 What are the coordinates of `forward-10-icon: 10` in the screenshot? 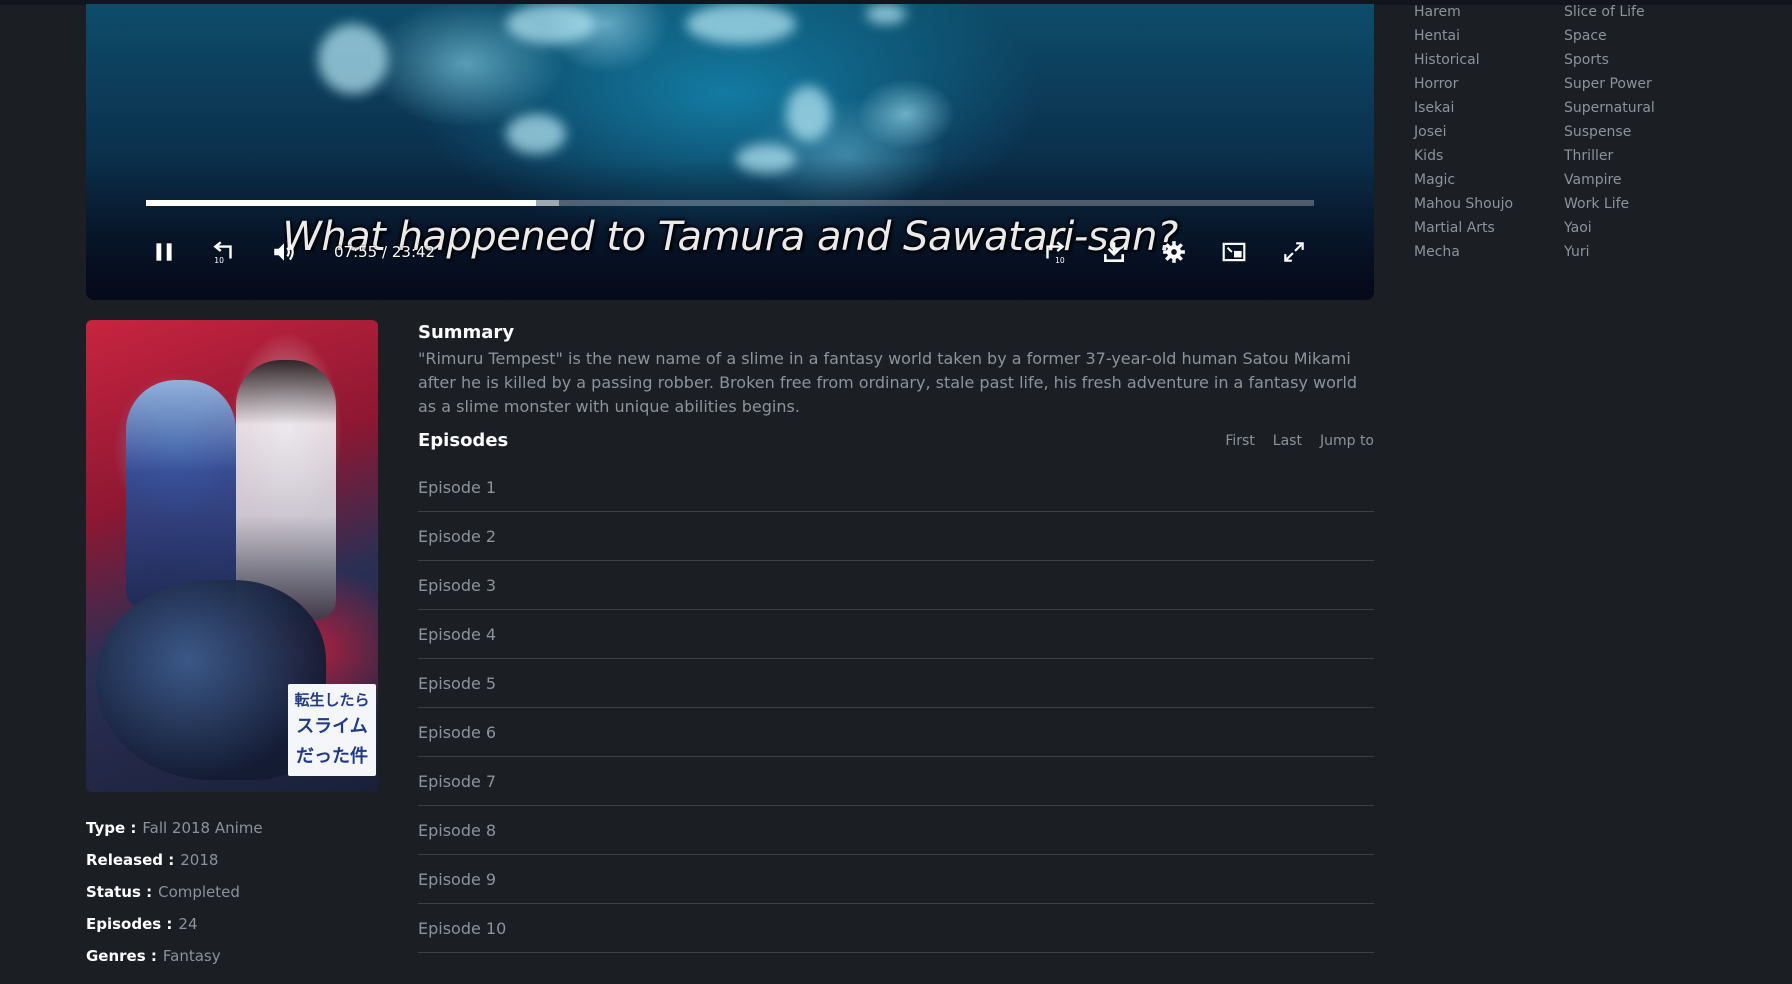 It's located at (1055, 253).